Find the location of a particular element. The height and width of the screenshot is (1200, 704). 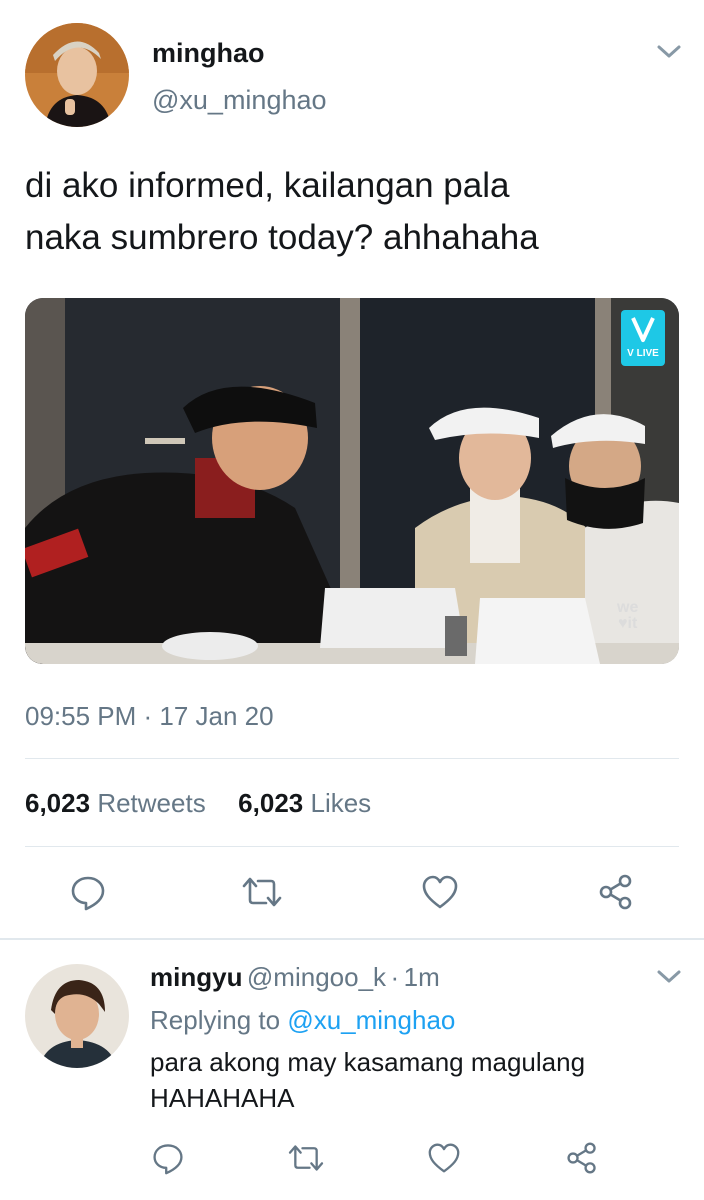

tweet-text-line: naka sumbrero today? ahhahaha is located at coordinates (282, 237).